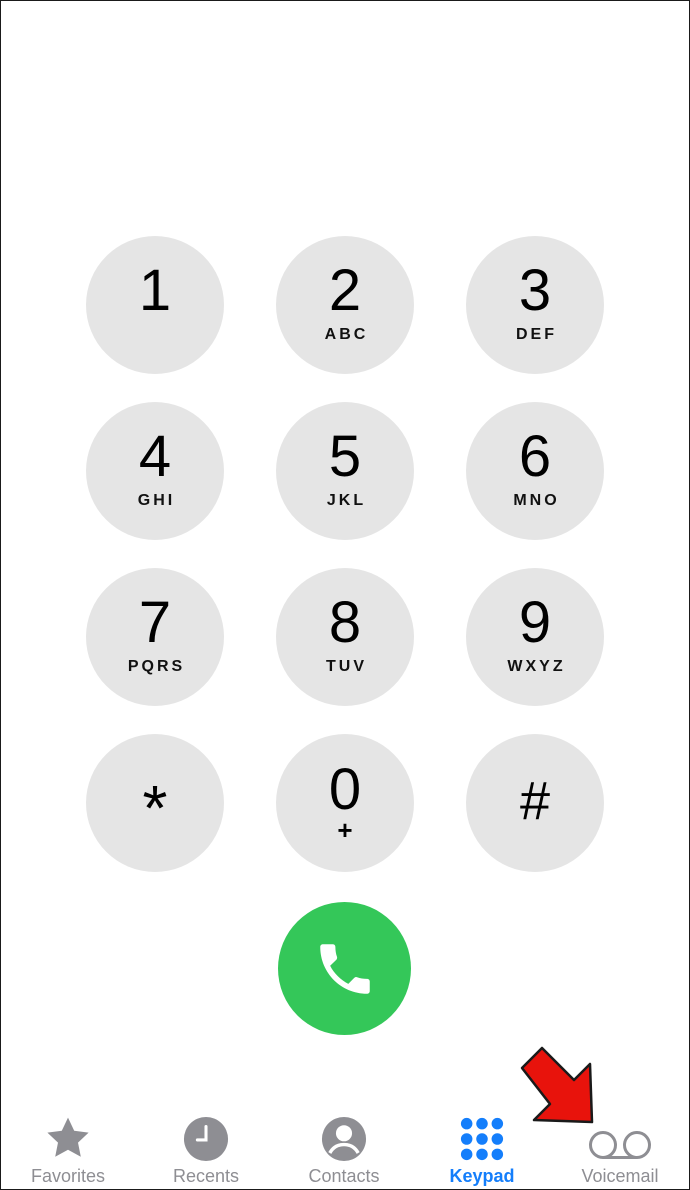  I want to click on tab-label: Voicemail, so click(620, 1176).